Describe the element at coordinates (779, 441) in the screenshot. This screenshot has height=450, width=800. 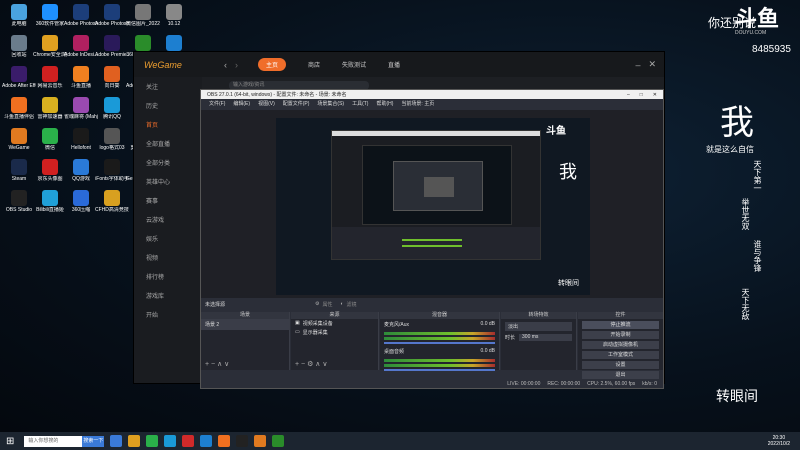
I see `clock: 20:30 2022/10/2` at that location.